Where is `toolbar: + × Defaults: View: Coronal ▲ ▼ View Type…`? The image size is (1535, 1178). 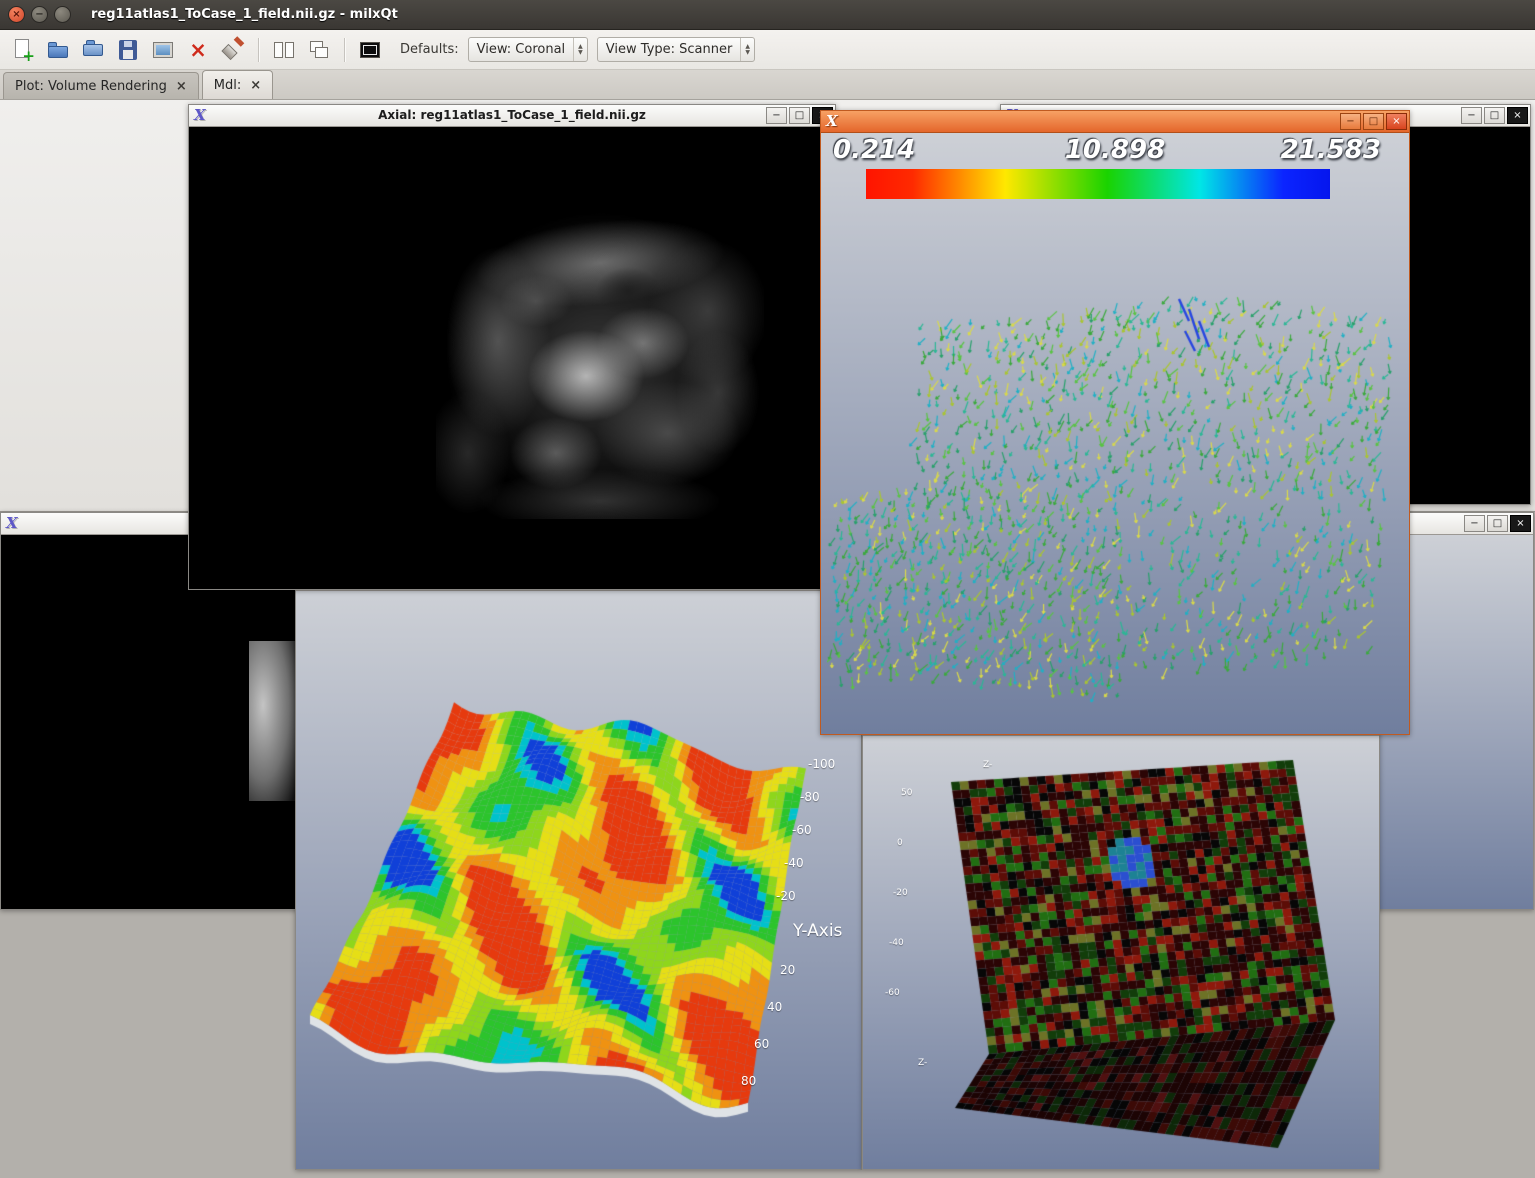 toolbar: + × Defaults: View: Coronal ▲ ▼ View Type… is located at coordinates (767, 50).